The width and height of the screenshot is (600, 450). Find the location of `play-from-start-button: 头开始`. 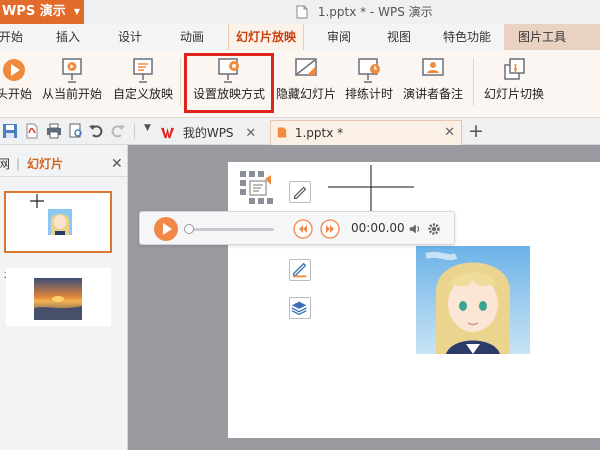

play-from-start-button: 头开始 is located at coordinates (18, 84).